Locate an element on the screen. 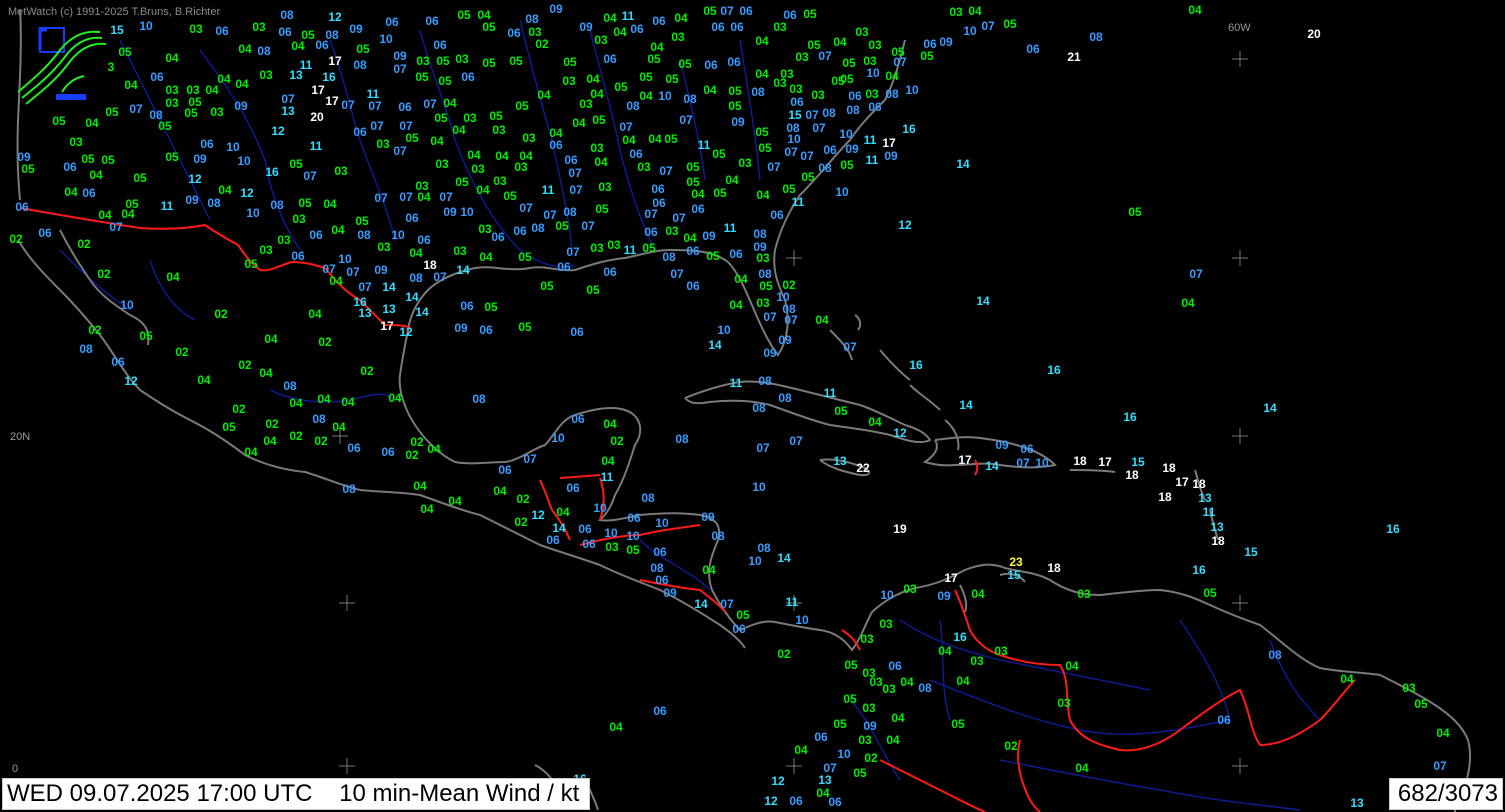 The width and height of the screenshot is (1505, 812). wind-station-value: 13 is located at coordinates (1217, 527).